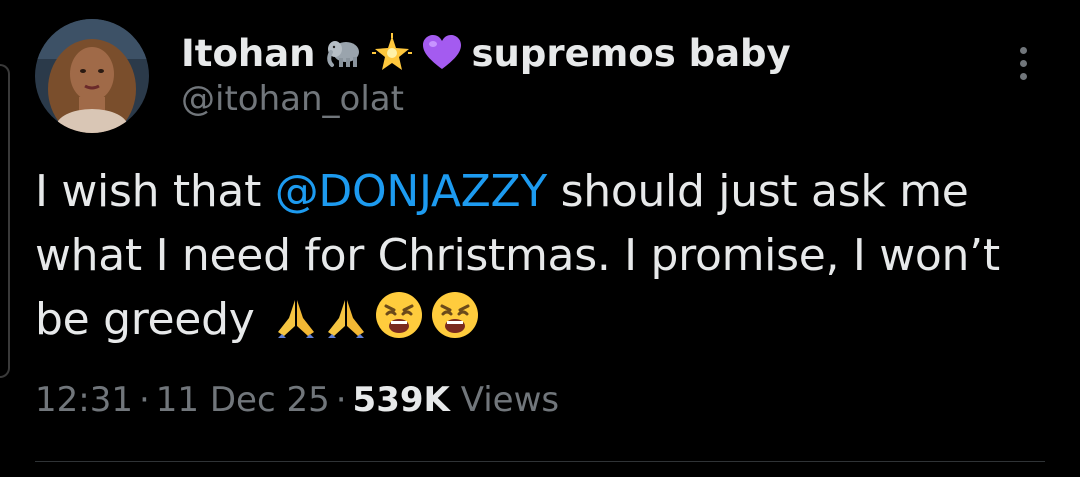 Image resolution: width=1080 pixels, height=477 pixels. I want to click on views-count: 539K, so click(401, 400).